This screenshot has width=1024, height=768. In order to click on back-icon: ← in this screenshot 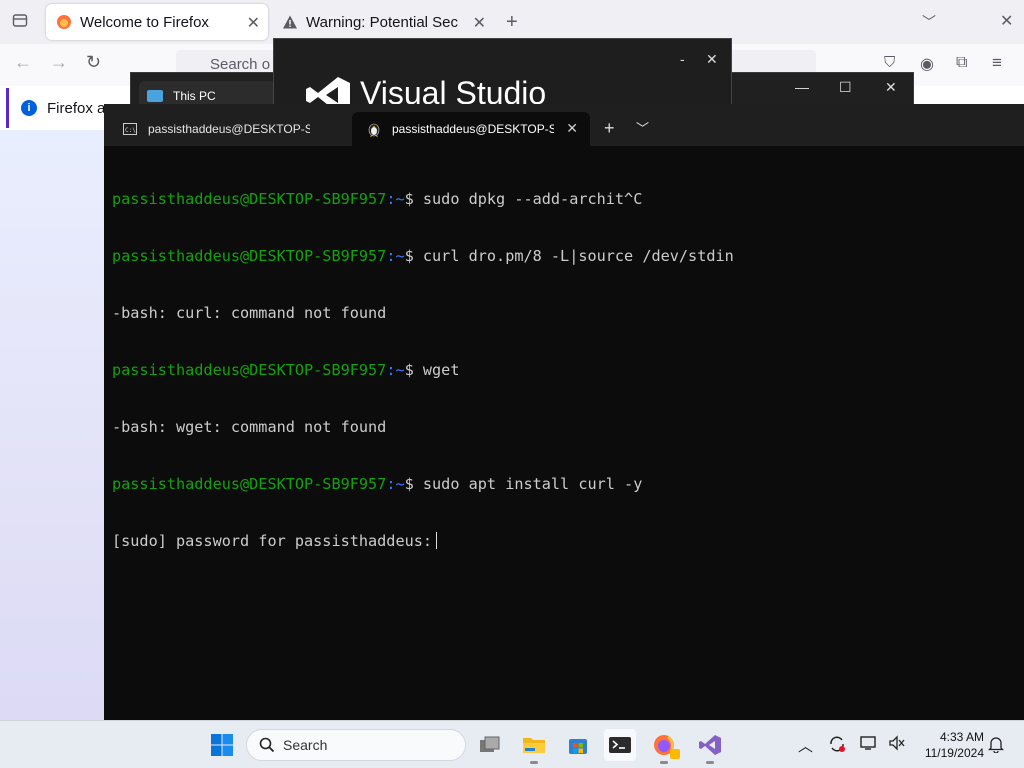, I will do `click(23, 62)`.